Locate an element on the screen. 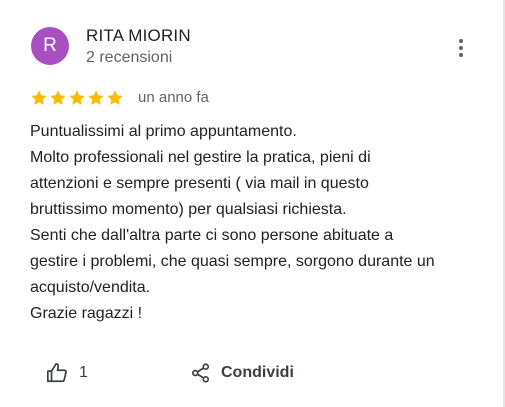 The width and height of the screenshot is (505, 407). author-name: RITA MIORIN is located at coordinates (138, 36).